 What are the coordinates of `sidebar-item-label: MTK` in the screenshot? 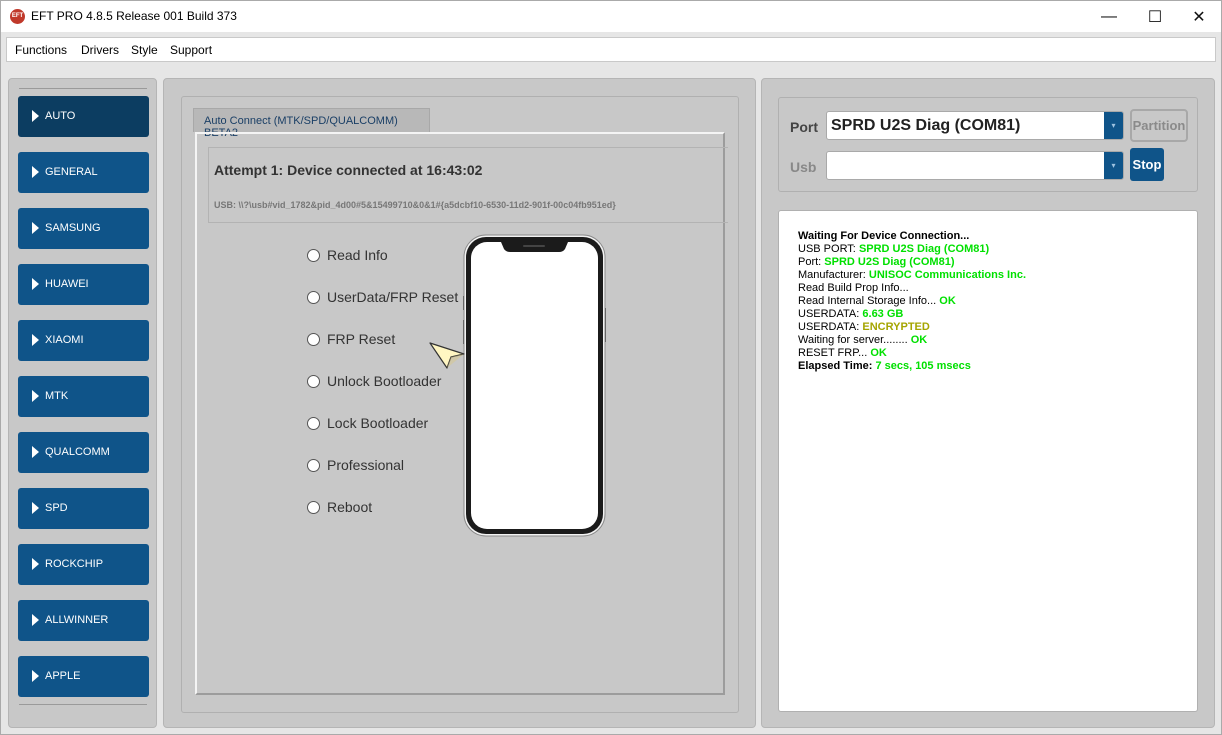 It's located at (57, 396).